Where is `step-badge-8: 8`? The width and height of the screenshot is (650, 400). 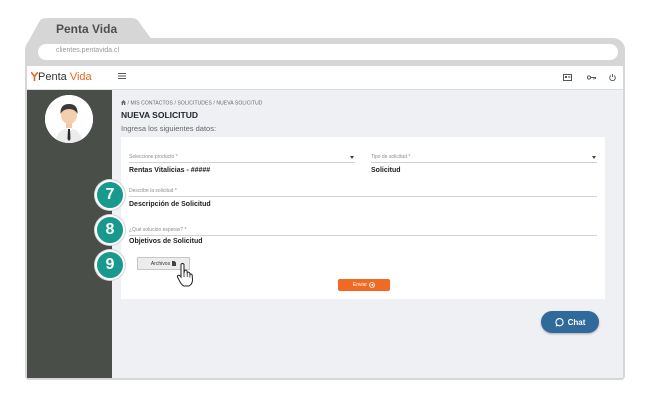
step-badge-8: 8 is located at coordinates (110, 230).